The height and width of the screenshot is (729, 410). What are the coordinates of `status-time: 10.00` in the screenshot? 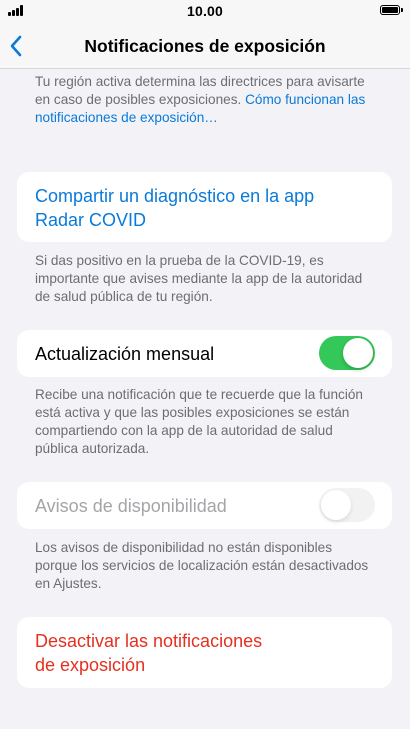 It's located at (205, 11).